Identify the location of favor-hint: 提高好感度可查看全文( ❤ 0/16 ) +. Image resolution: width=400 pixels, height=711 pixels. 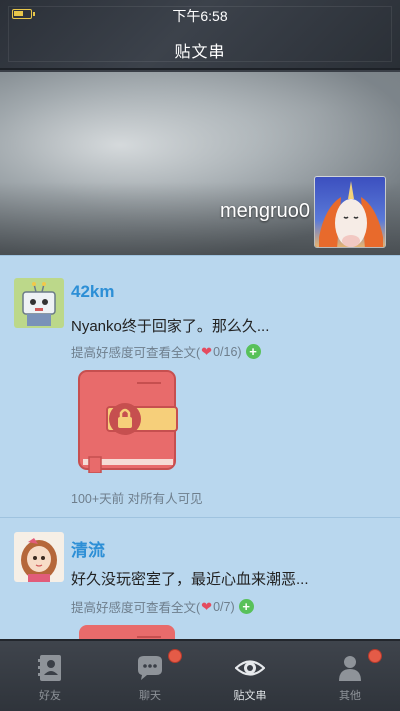
(166, 351).